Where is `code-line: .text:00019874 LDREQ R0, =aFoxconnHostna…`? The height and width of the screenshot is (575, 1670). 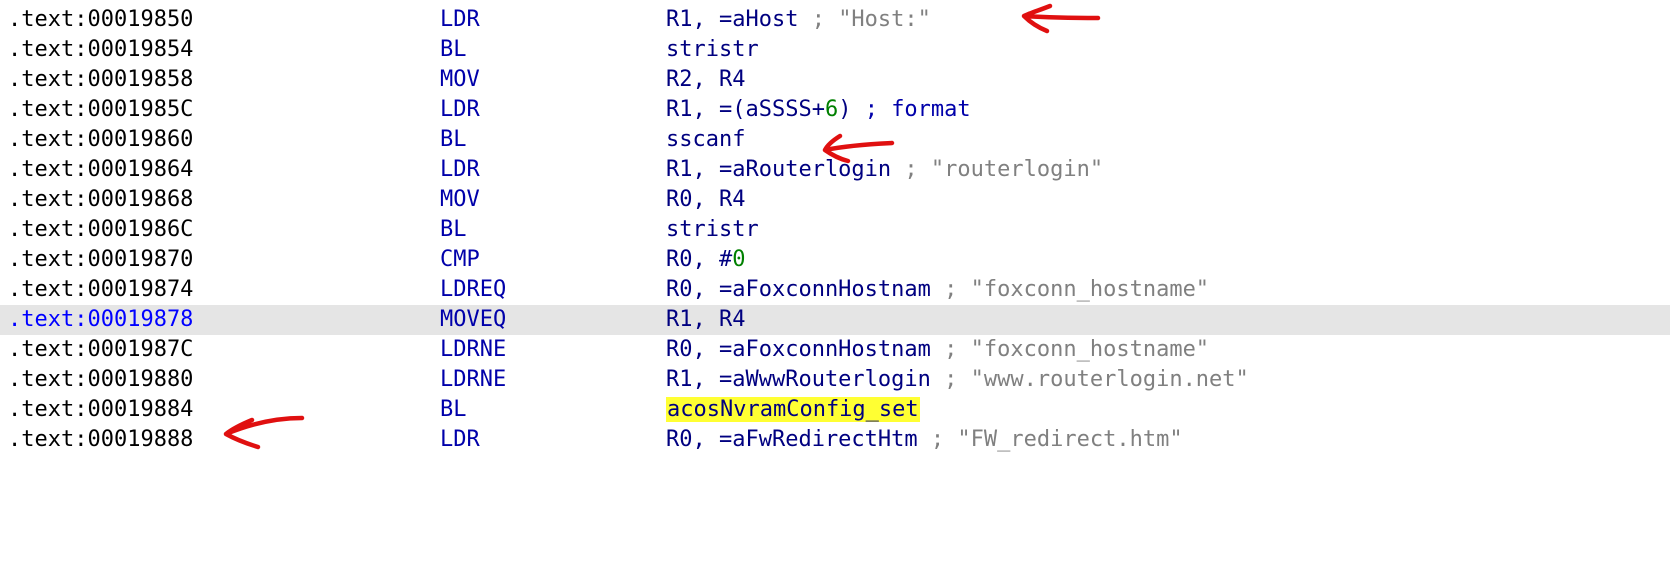 code-line: .text:00019874 LDREQ R0, =aFoxconnHostna… is located at coordinates (835, 290).